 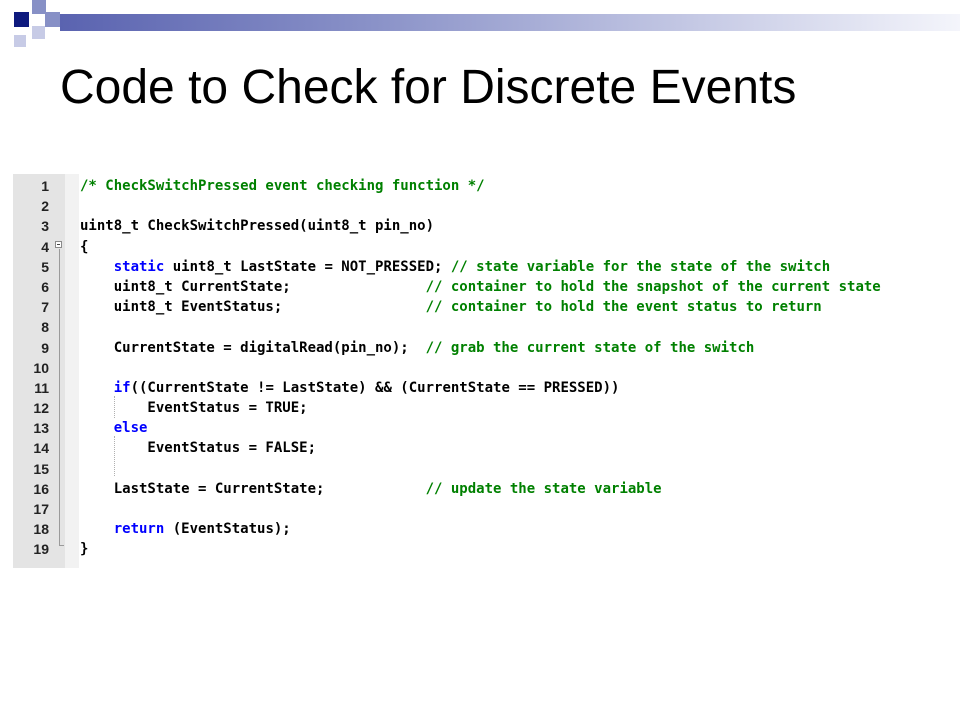 What do you see at coordinates (253, 286) in the screenshot?
I see `code-token: uint8_t CurrentState;` at bounding box center [253, 286].